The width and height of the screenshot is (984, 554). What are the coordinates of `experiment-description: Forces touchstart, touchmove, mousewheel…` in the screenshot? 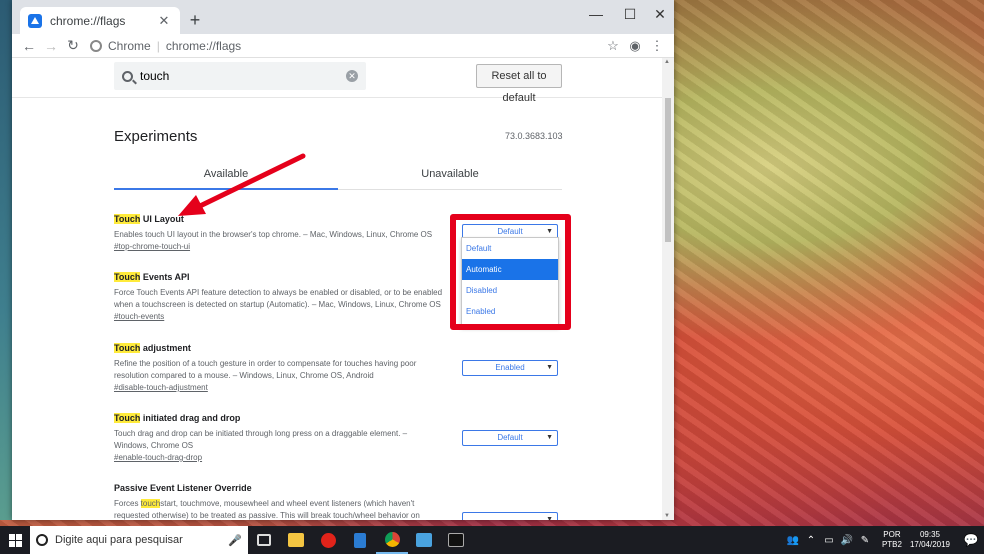 It's located at (279, 509).